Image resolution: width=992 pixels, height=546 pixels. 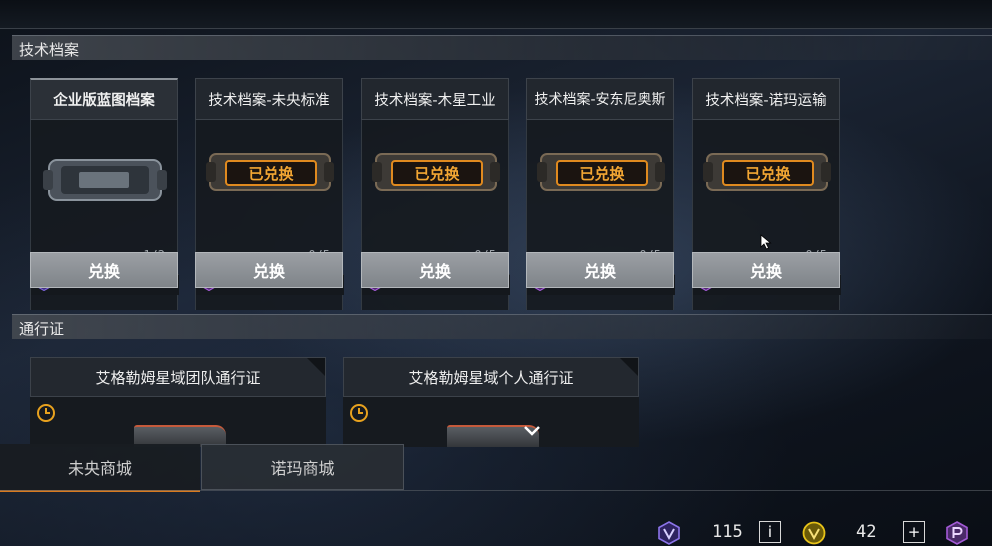 What do you see at coordinates (496, 14) in the screenshot?
I see `top-frame` at bounding box center [496, 14].